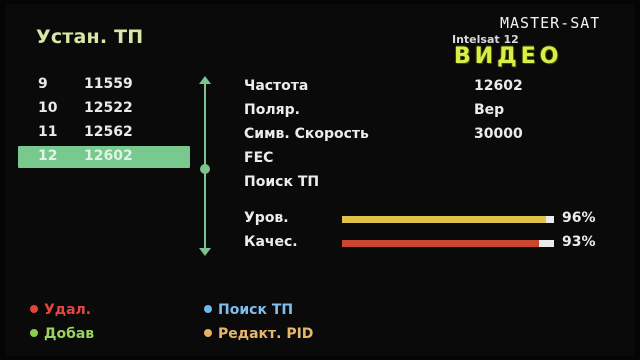 This screenshot has height=360, width=640. Describe the element at coordinates (48, 108) in the screenshot. I see `transponder-number: 10` at that location.